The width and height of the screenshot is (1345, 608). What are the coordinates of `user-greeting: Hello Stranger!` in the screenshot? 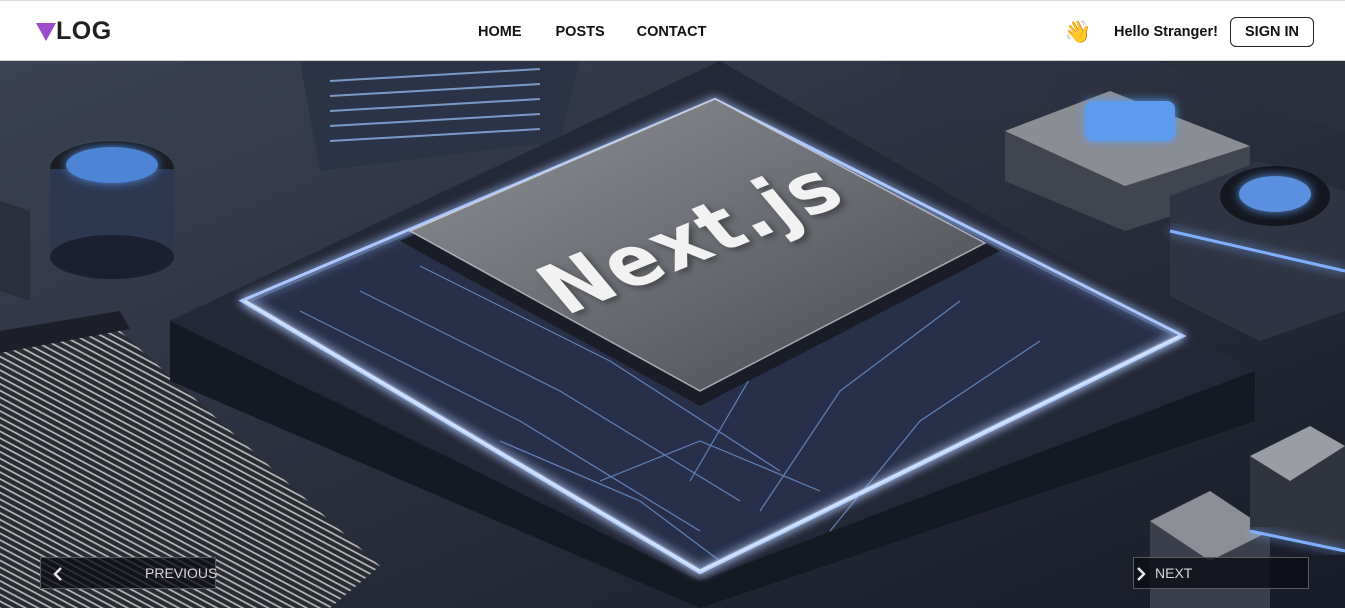 It's located at (1166, 32).